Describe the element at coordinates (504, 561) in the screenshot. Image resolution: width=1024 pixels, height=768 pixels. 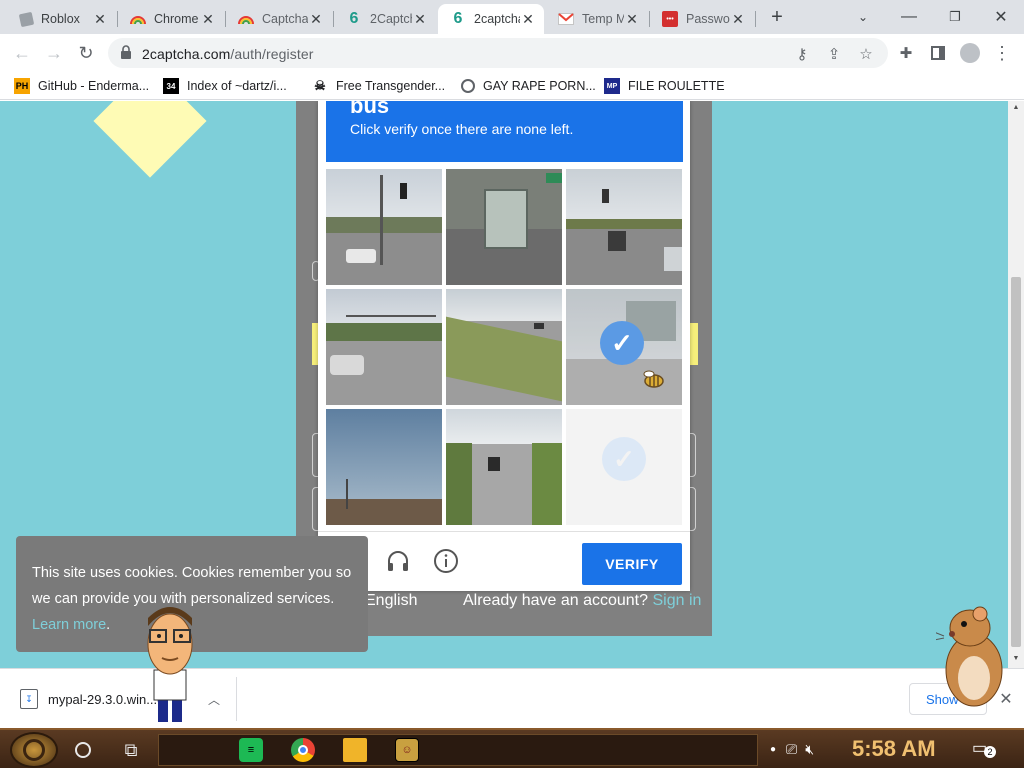
I see `captcha-footer: ↻ VERIFY` at that location.